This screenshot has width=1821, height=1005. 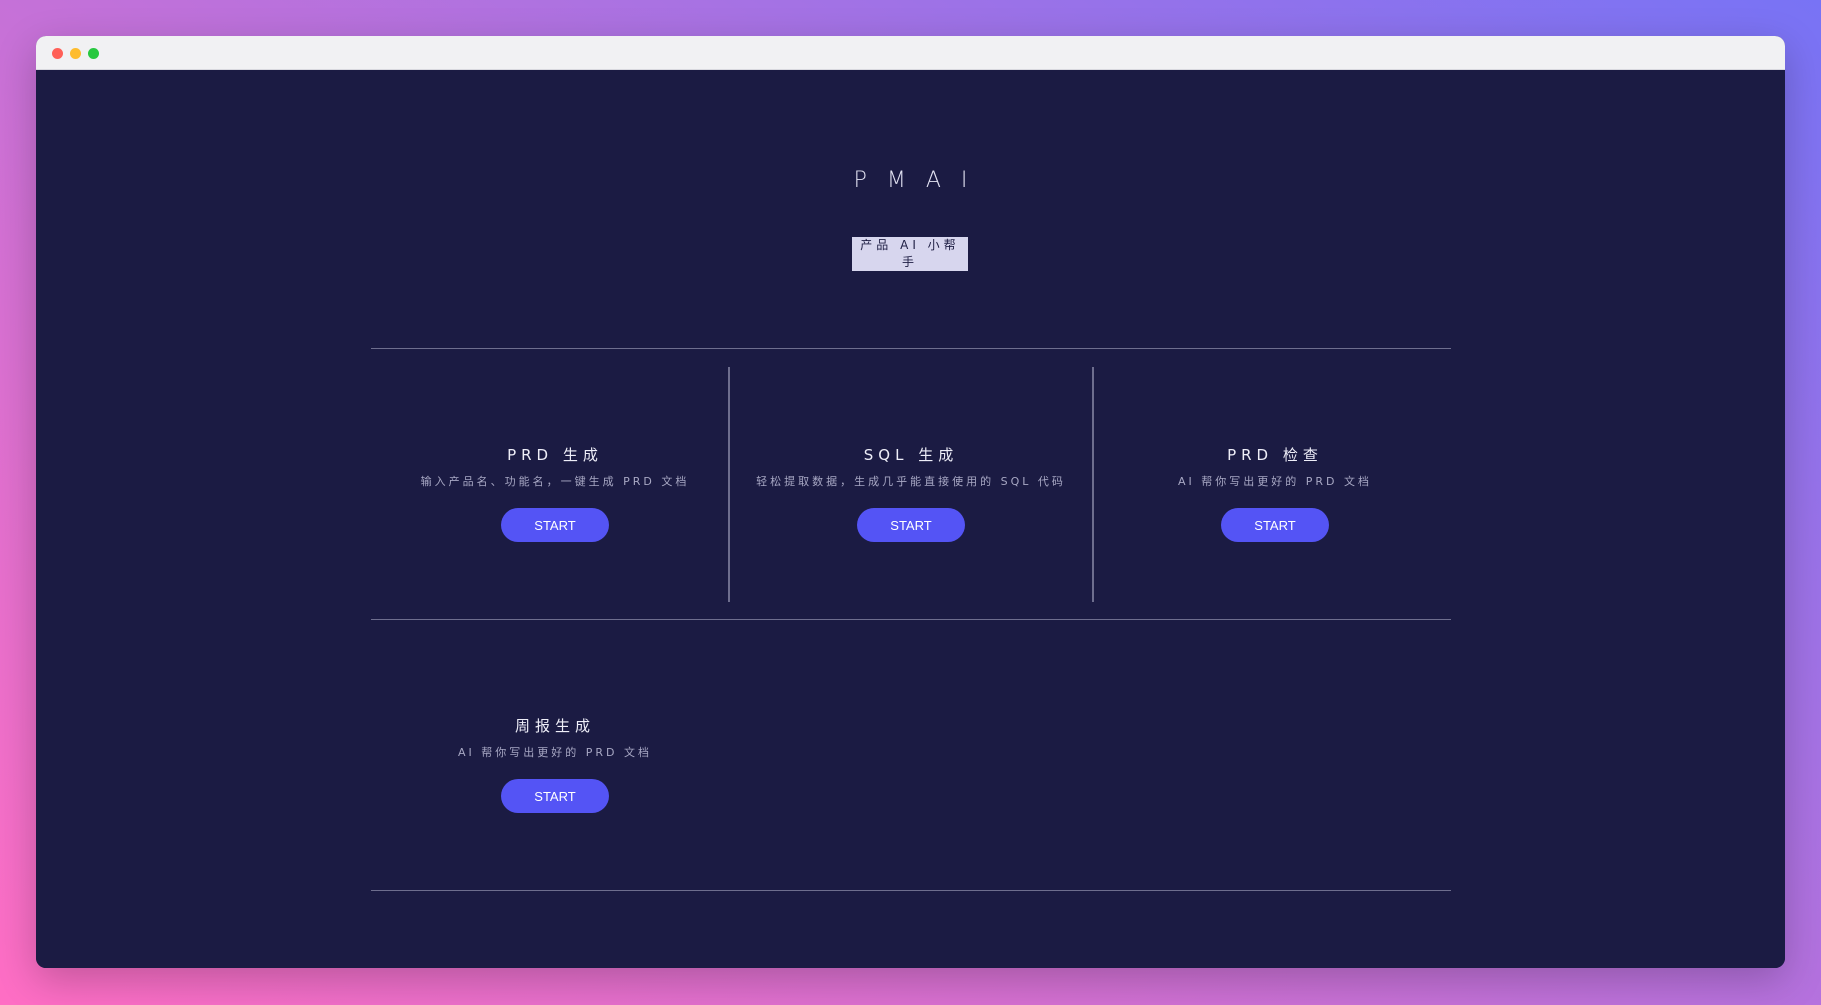 What do you see at coordinates (57, 53) in the screenshot?
I see `close-window-icon` at bounding box center [57, 53].